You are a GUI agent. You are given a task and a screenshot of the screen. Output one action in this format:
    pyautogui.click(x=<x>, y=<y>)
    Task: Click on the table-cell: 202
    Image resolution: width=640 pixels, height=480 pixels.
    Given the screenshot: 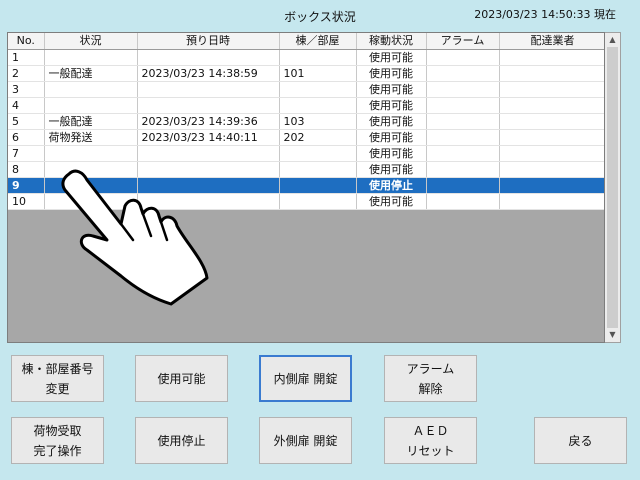 What is the action you would take?
    pyautogui.click(x=318, y=137)
    